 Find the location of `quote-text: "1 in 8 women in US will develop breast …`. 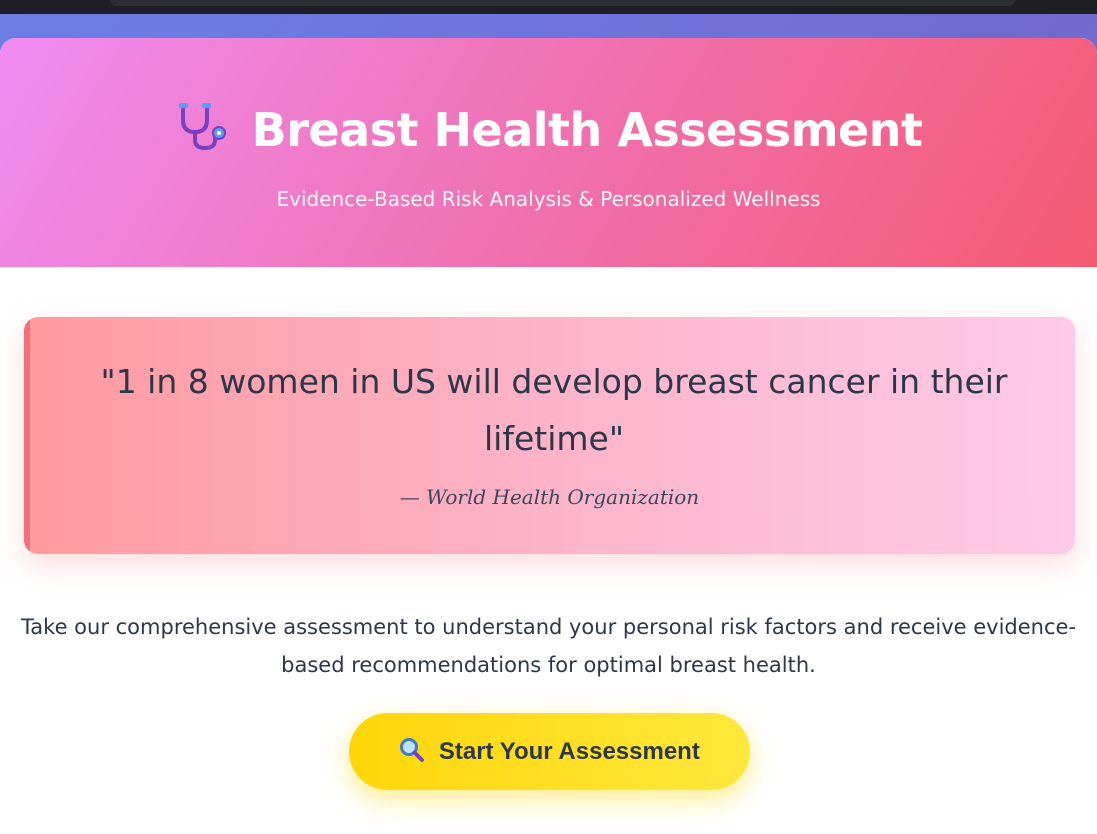

quote-text: "1 in 8 women in US will develop breast … is located at coordinates (554, 410).